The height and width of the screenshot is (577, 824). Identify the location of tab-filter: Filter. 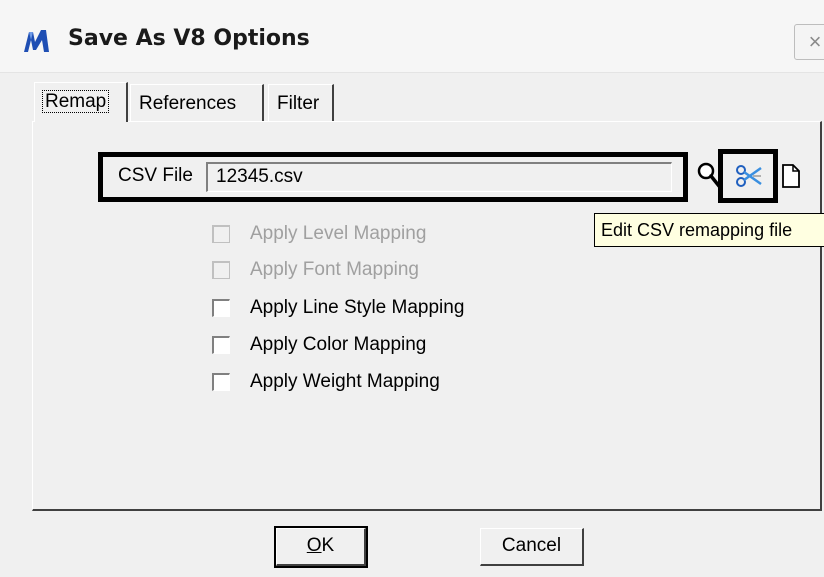
(301, 103).